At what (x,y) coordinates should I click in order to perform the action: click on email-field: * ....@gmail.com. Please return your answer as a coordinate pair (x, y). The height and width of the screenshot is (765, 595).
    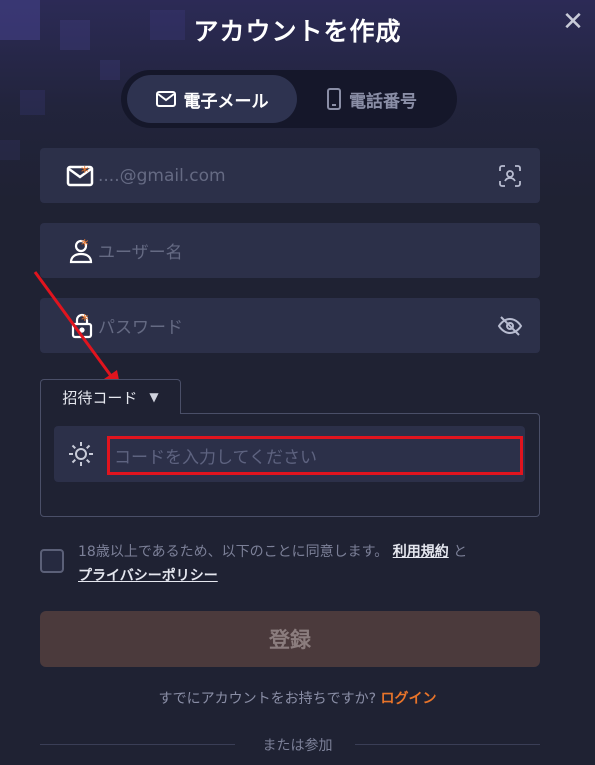
    Looking at the image, I should click on (290, 175).